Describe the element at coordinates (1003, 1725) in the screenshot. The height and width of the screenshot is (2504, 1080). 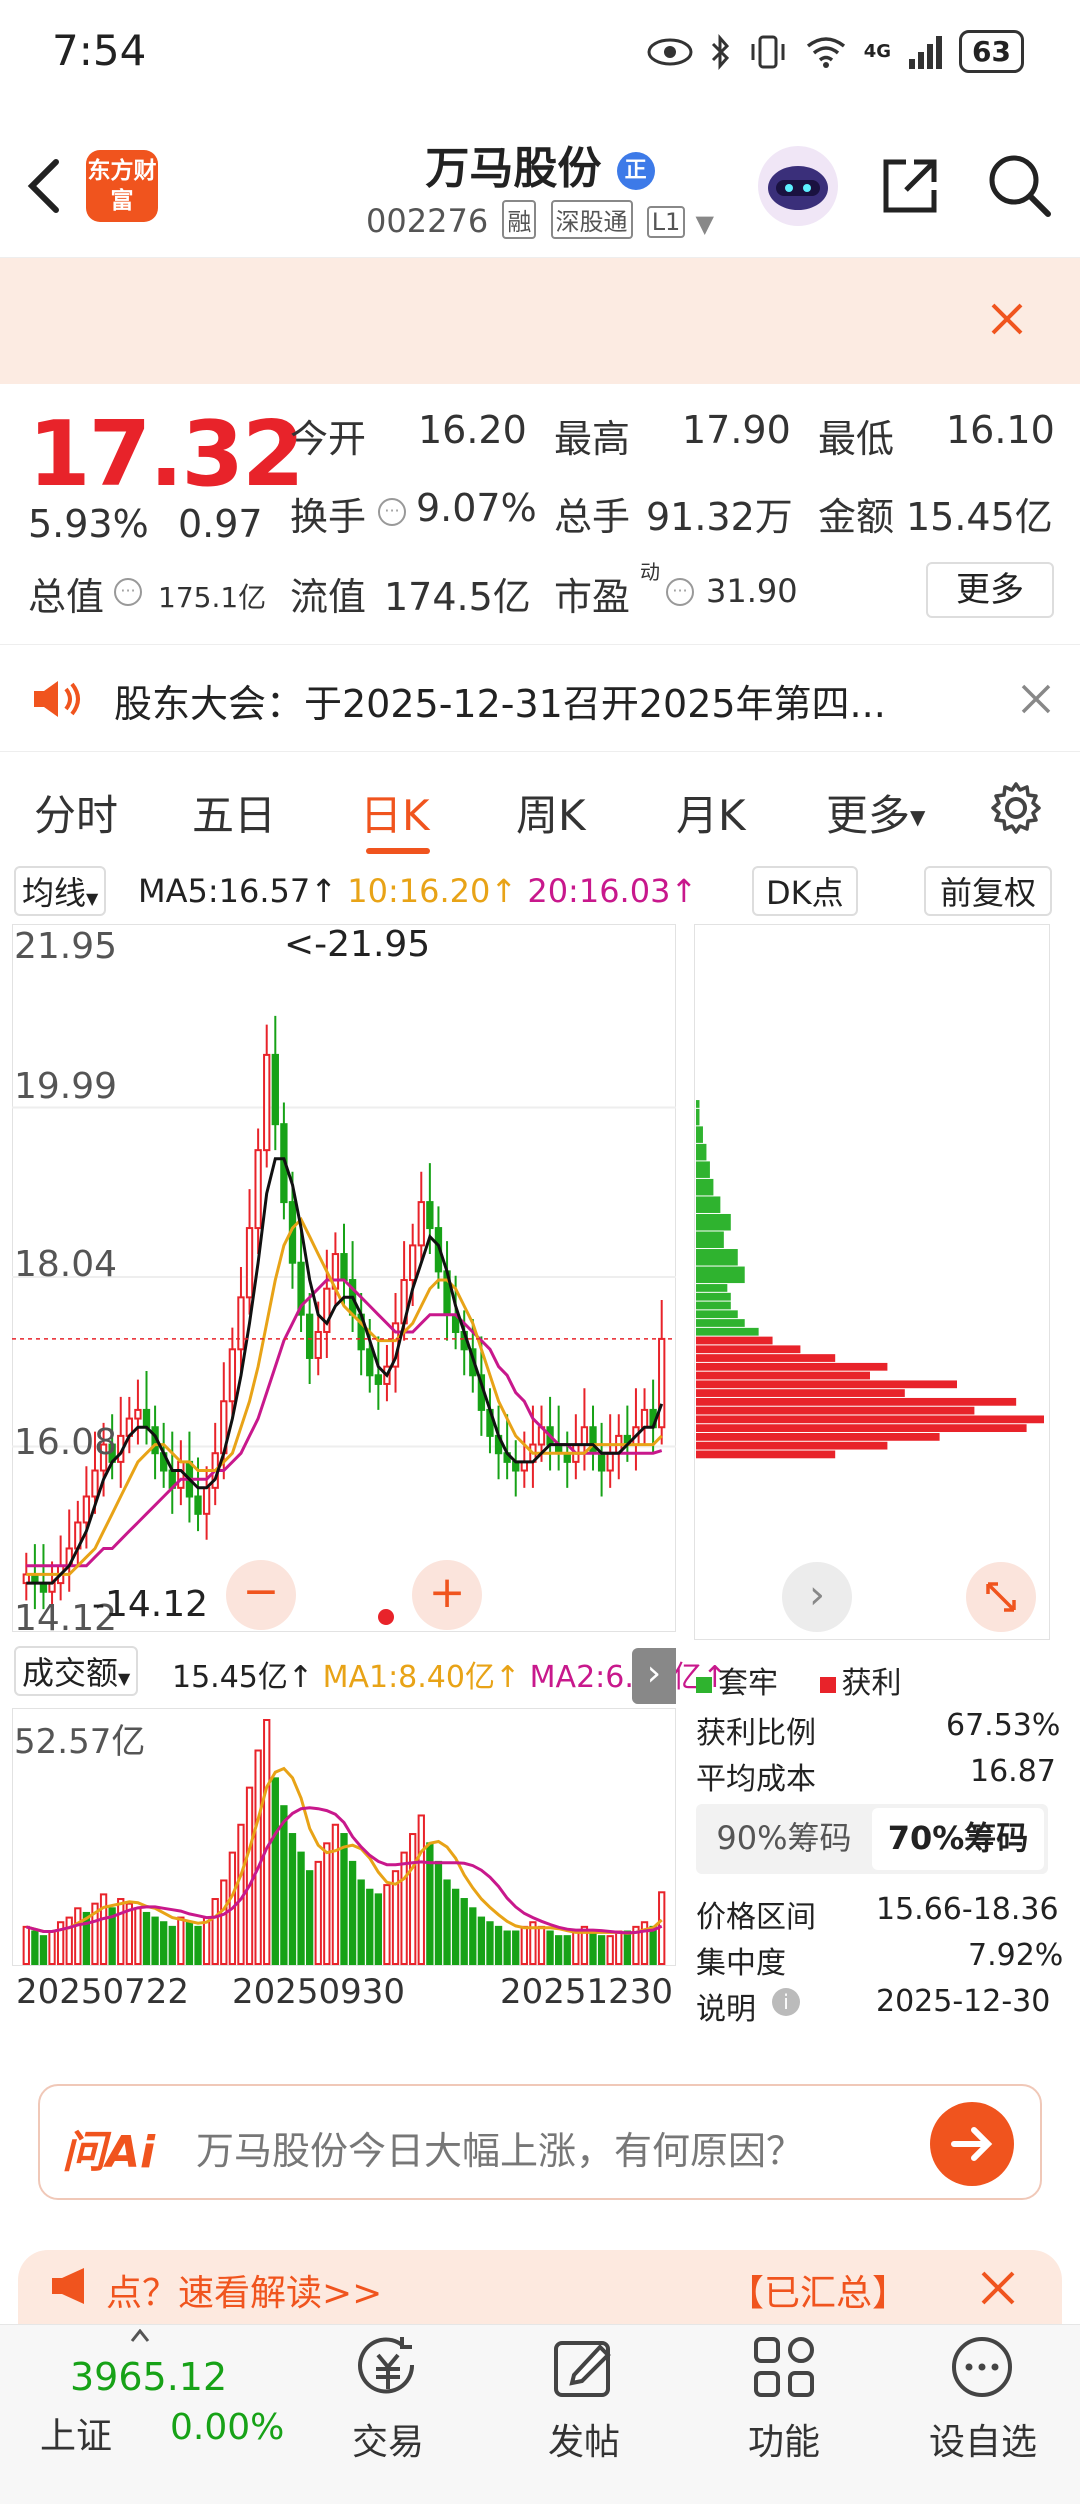
I see `profit-ratio-value: 67.53%` at that location.